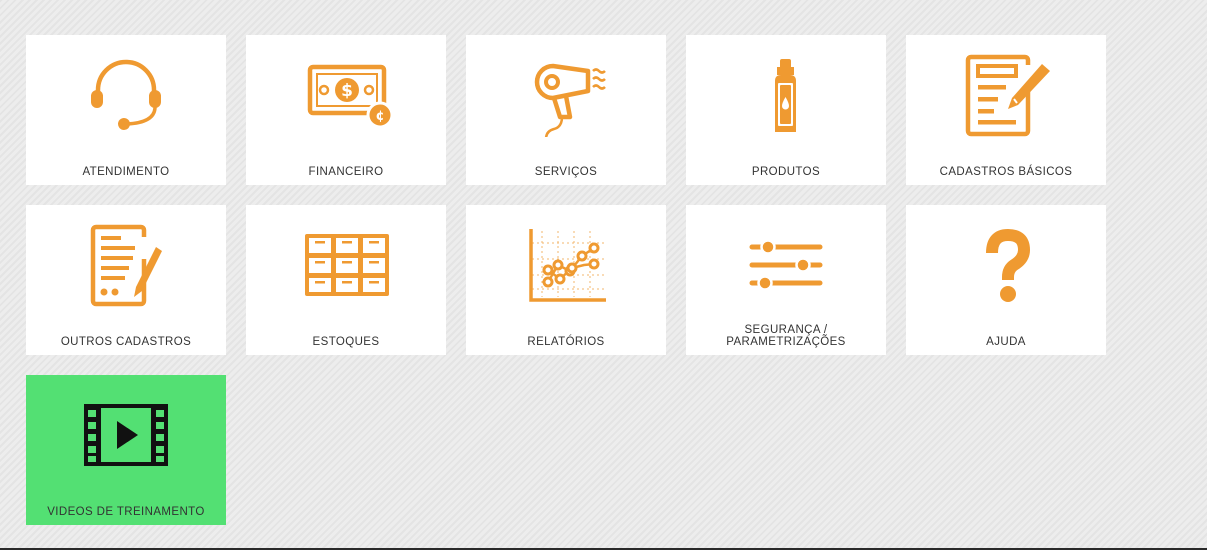  Describe the element at coordinates (1006, 265) in the screenshot. I see `question-icon` at that location.